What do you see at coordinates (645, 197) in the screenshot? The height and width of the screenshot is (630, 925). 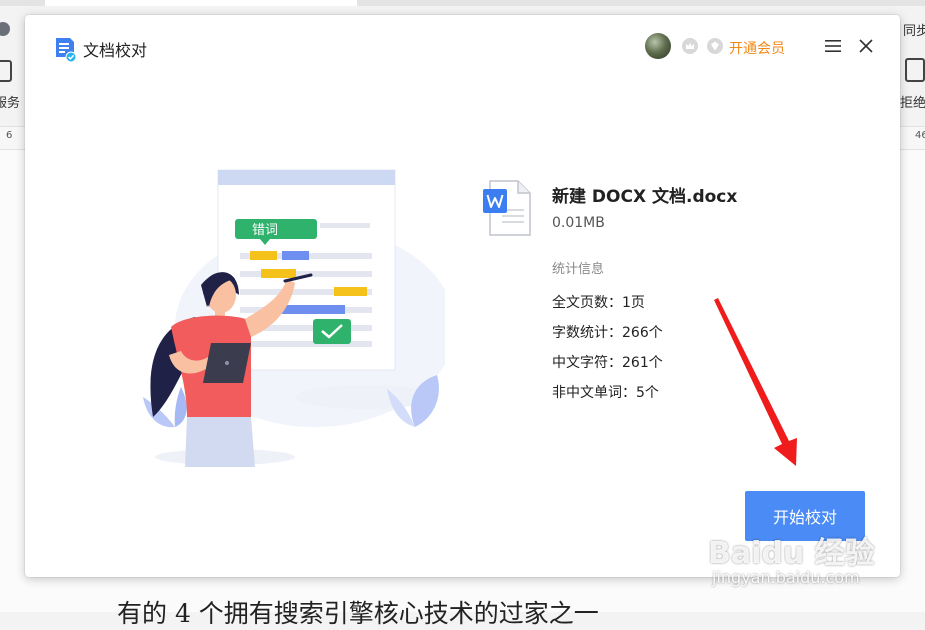 I see `file-name: 新建 DOCX 文档.docx` at bounding box center [645, 197].